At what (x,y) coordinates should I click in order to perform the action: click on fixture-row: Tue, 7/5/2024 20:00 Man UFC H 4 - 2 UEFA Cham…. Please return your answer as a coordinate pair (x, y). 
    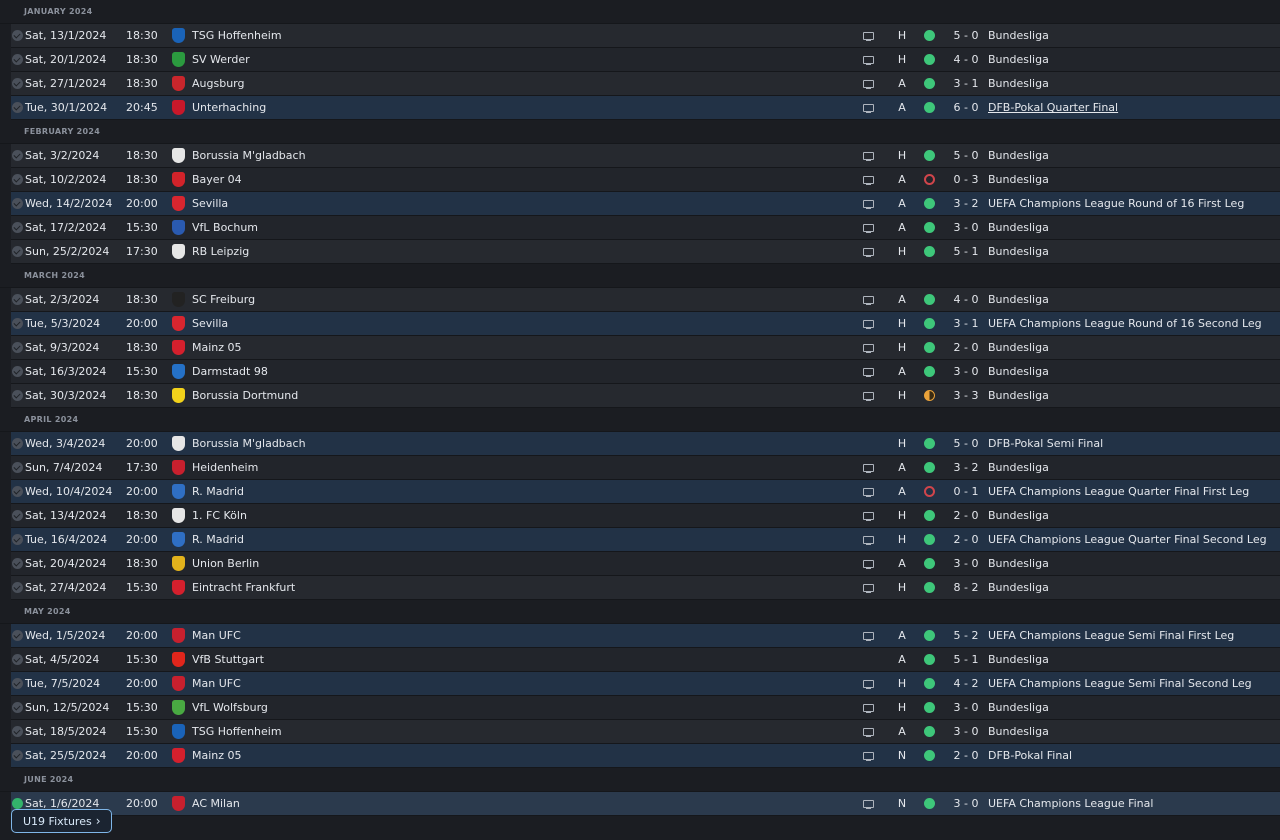
    Looking at the image, I should click on (645, 684).